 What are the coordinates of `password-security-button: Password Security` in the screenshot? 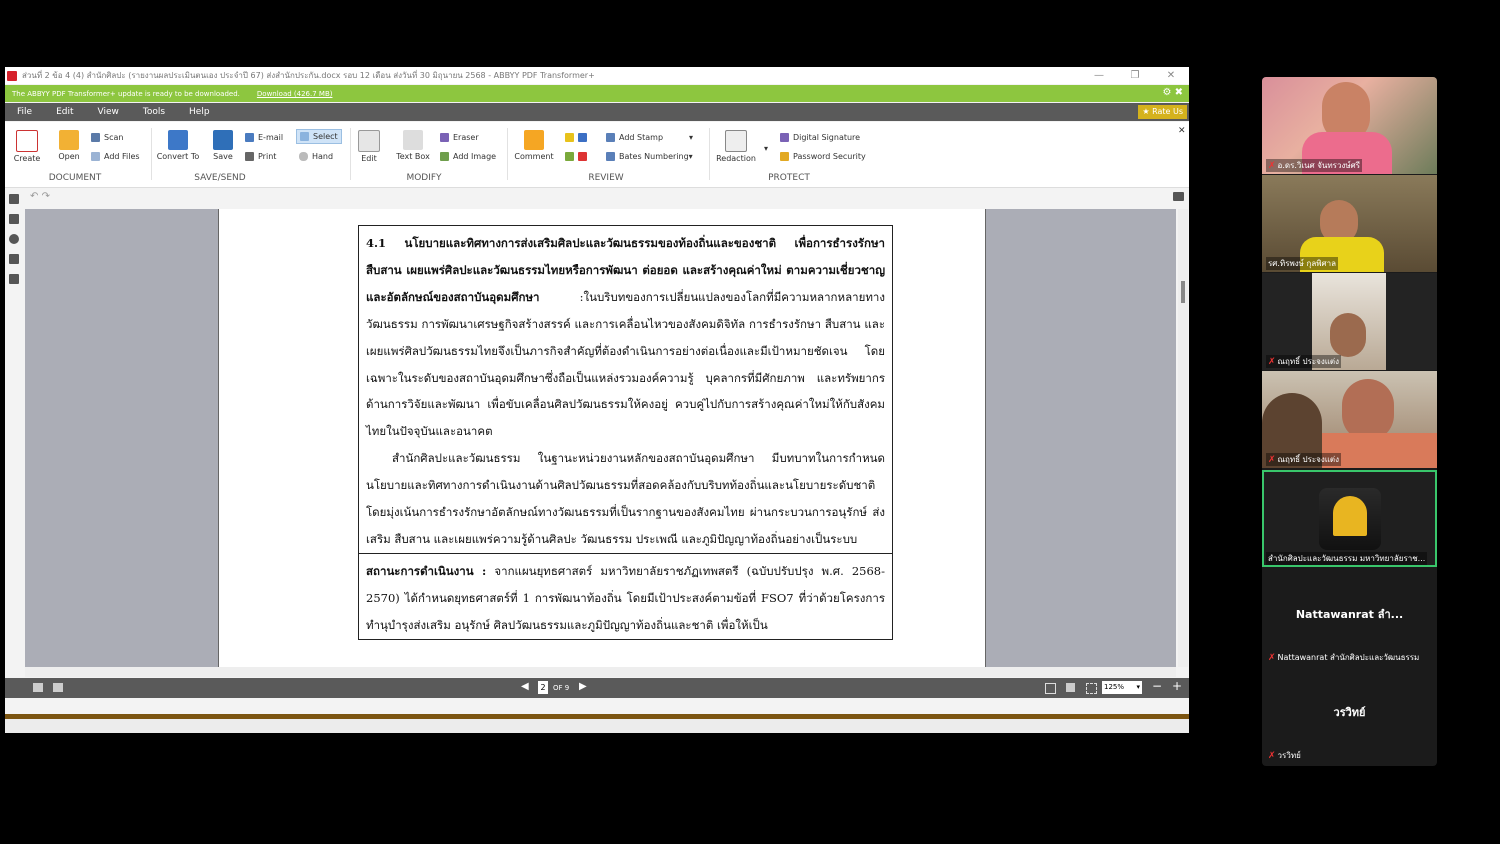 It's located at (823, 156).